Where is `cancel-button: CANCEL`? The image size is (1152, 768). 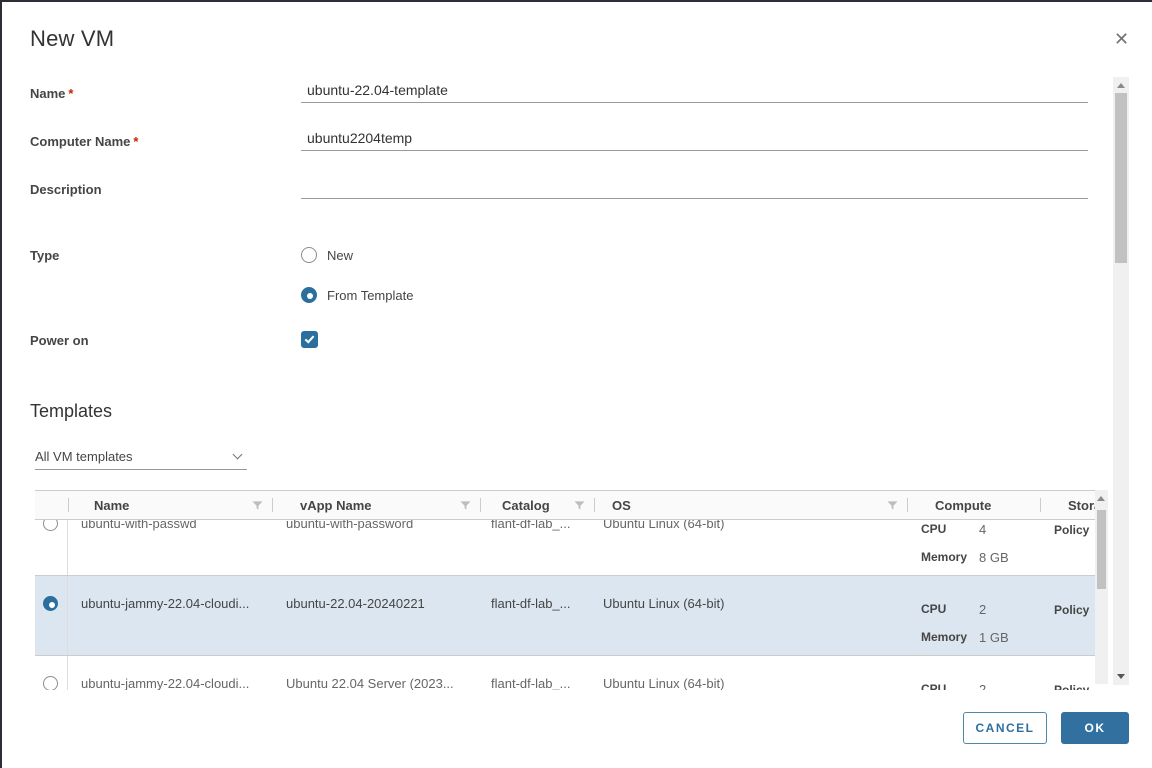 cancel-button: CANCEL is located at coordinates (1005, 728).